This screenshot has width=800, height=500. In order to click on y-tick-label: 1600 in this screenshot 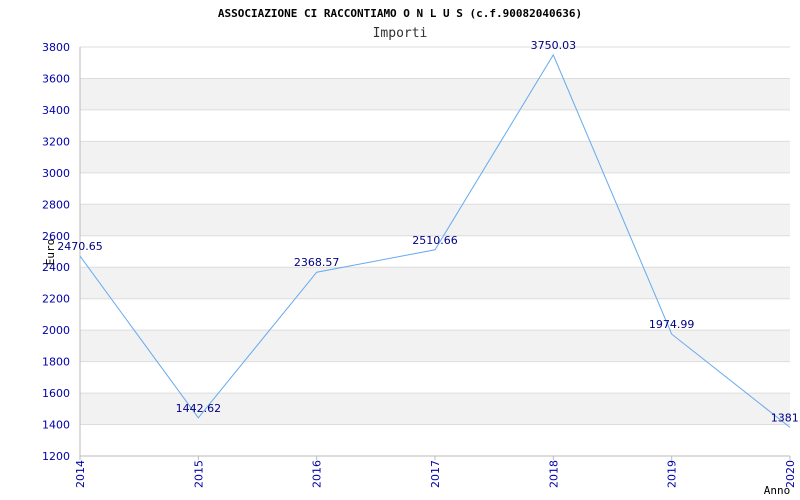, I will do `click(56, 393)`.